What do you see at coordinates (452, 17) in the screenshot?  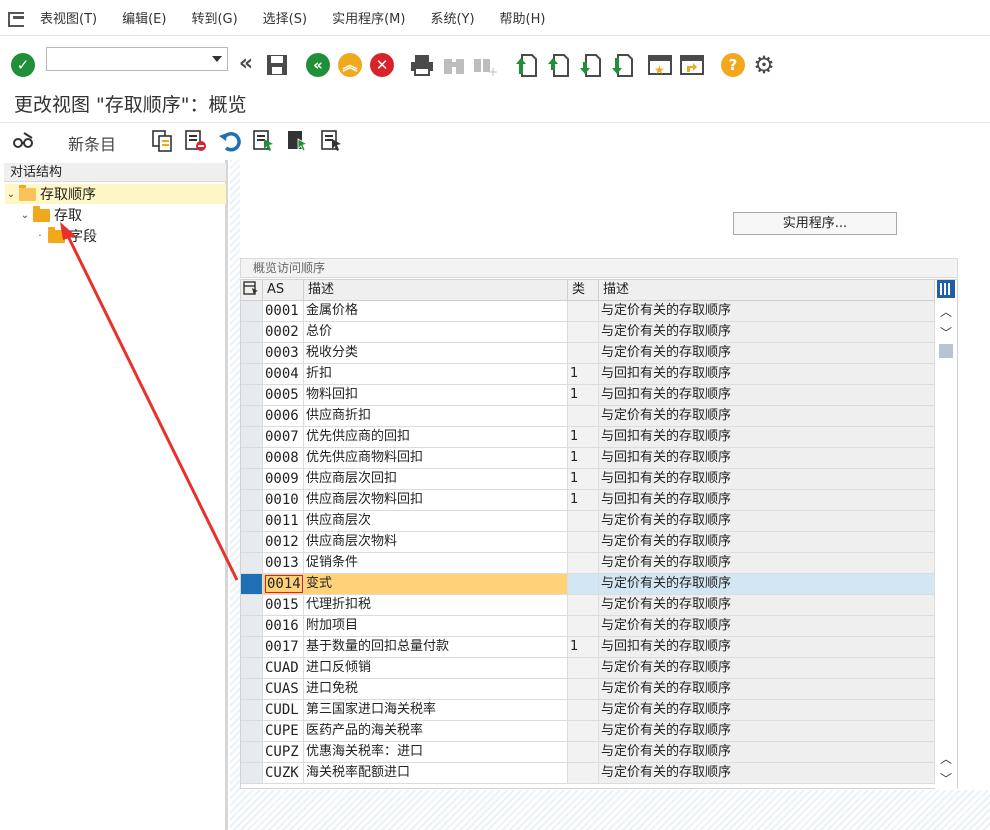 I see `menu-system: 系统(Y)` at bounding box center [452, 17].